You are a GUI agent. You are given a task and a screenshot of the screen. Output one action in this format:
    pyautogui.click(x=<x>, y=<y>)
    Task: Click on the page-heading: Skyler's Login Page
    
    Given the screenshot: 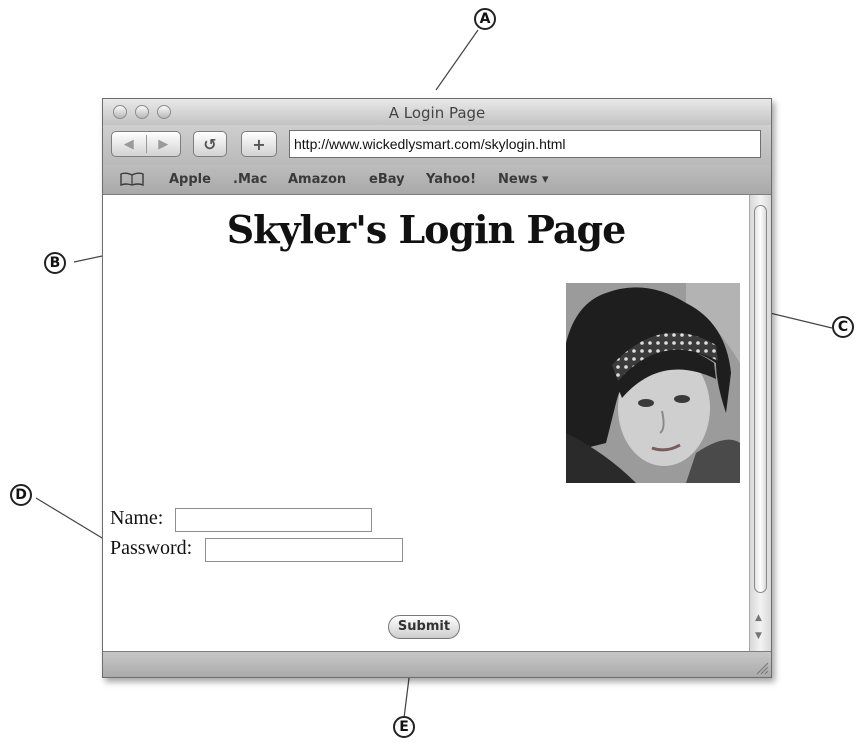 What is the action you would take?
    pyautogui.click(x=426, y=229)
    